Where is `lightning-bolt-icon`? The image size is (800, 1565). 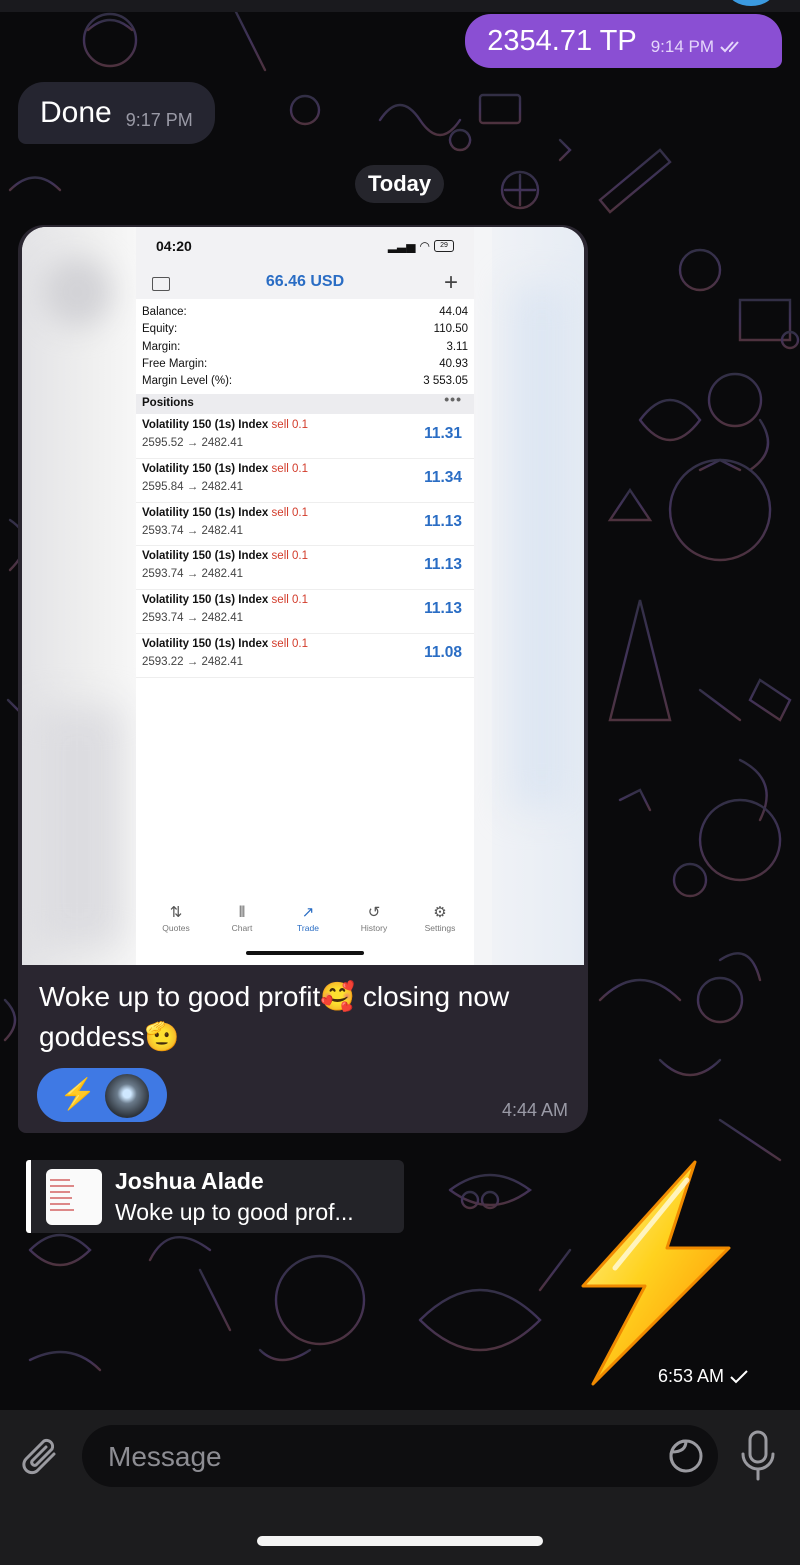
lightning-bolt-icon is located at coordinates (655, 1274).